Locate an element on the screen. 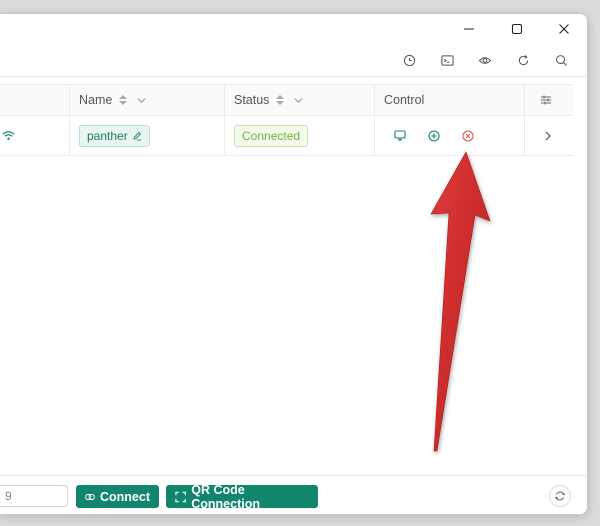 This screenshot has height=526, width=600. close-button is located at coordinates (564, 29).